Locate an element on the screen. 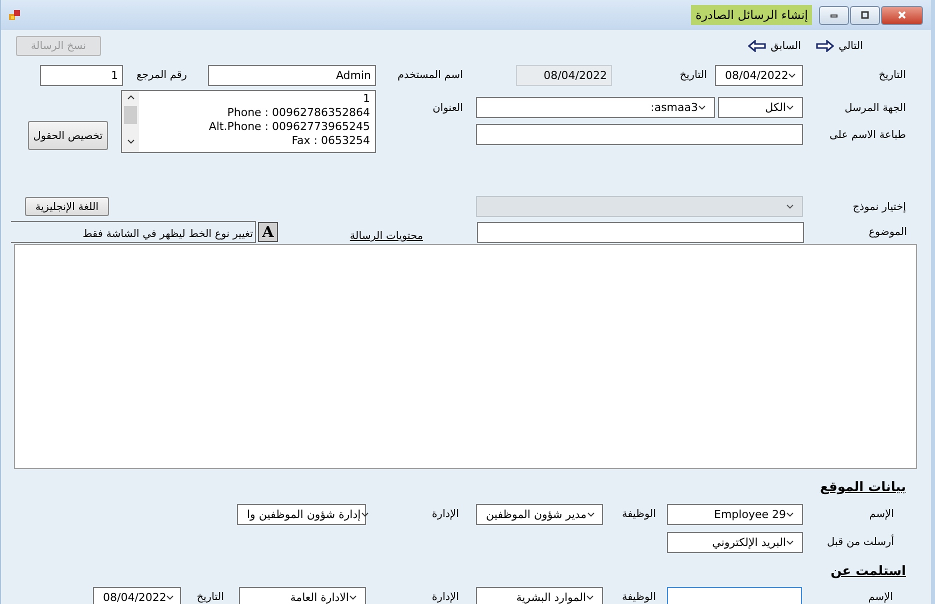 The image size is (935, 604). close-button is located at coordinates (902, 15).